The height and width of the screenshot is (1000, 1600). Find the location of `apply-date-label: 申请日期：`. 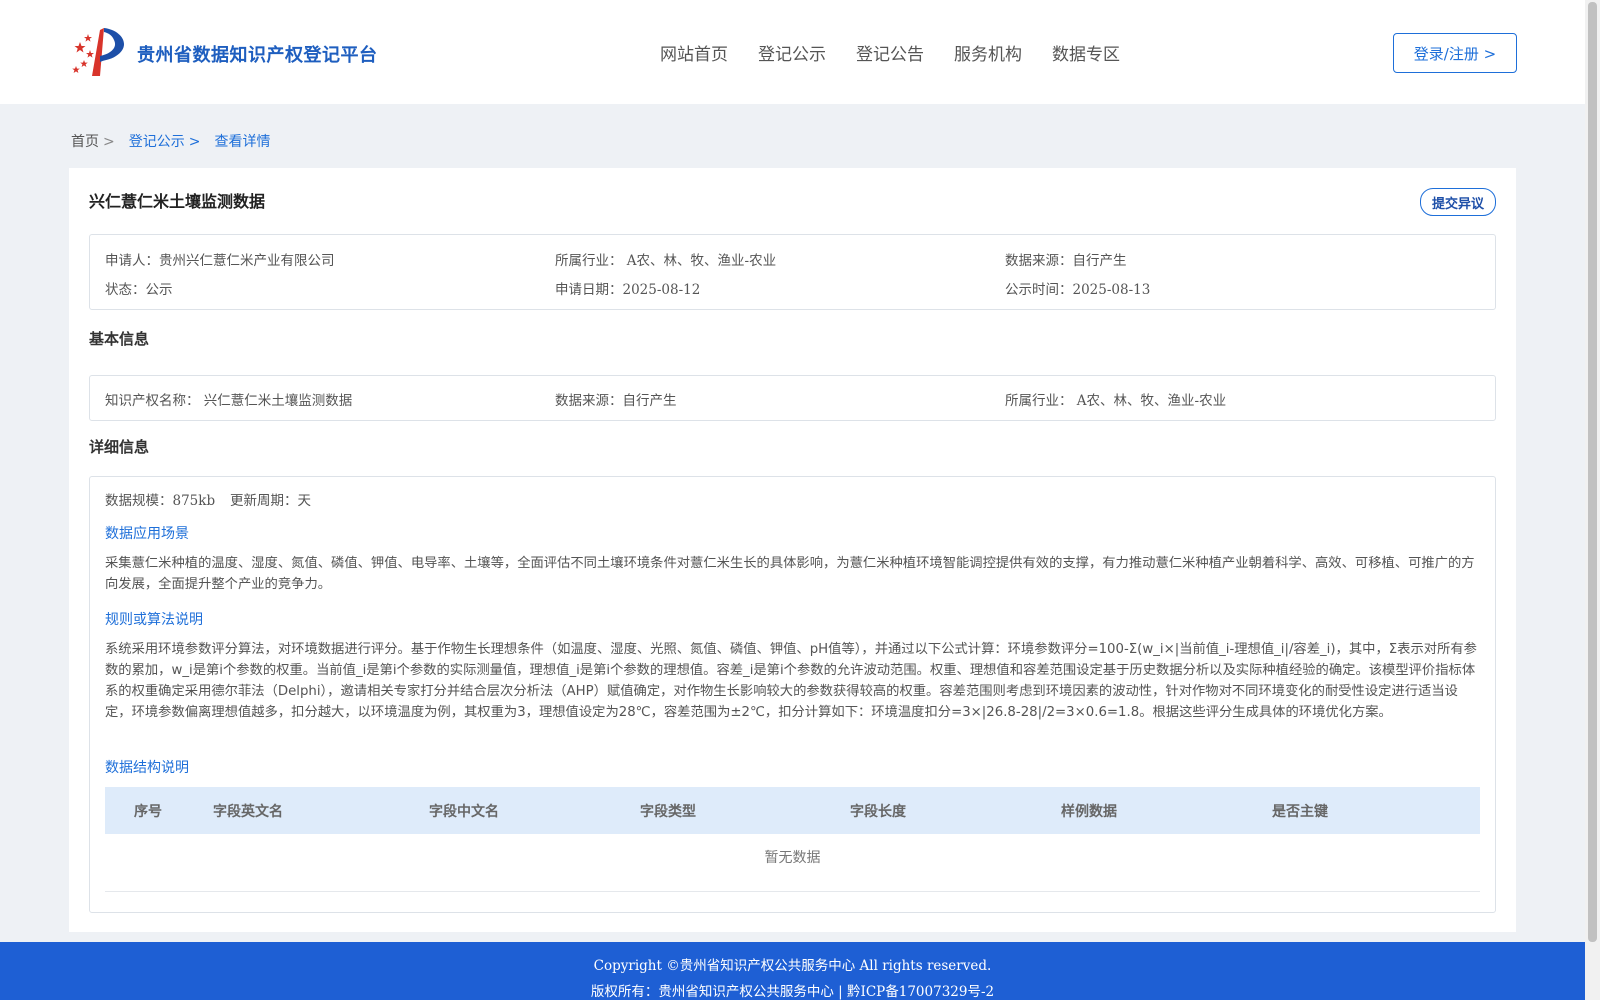

apply-date-label: 申请日期： is located at coordinates (589, 290).